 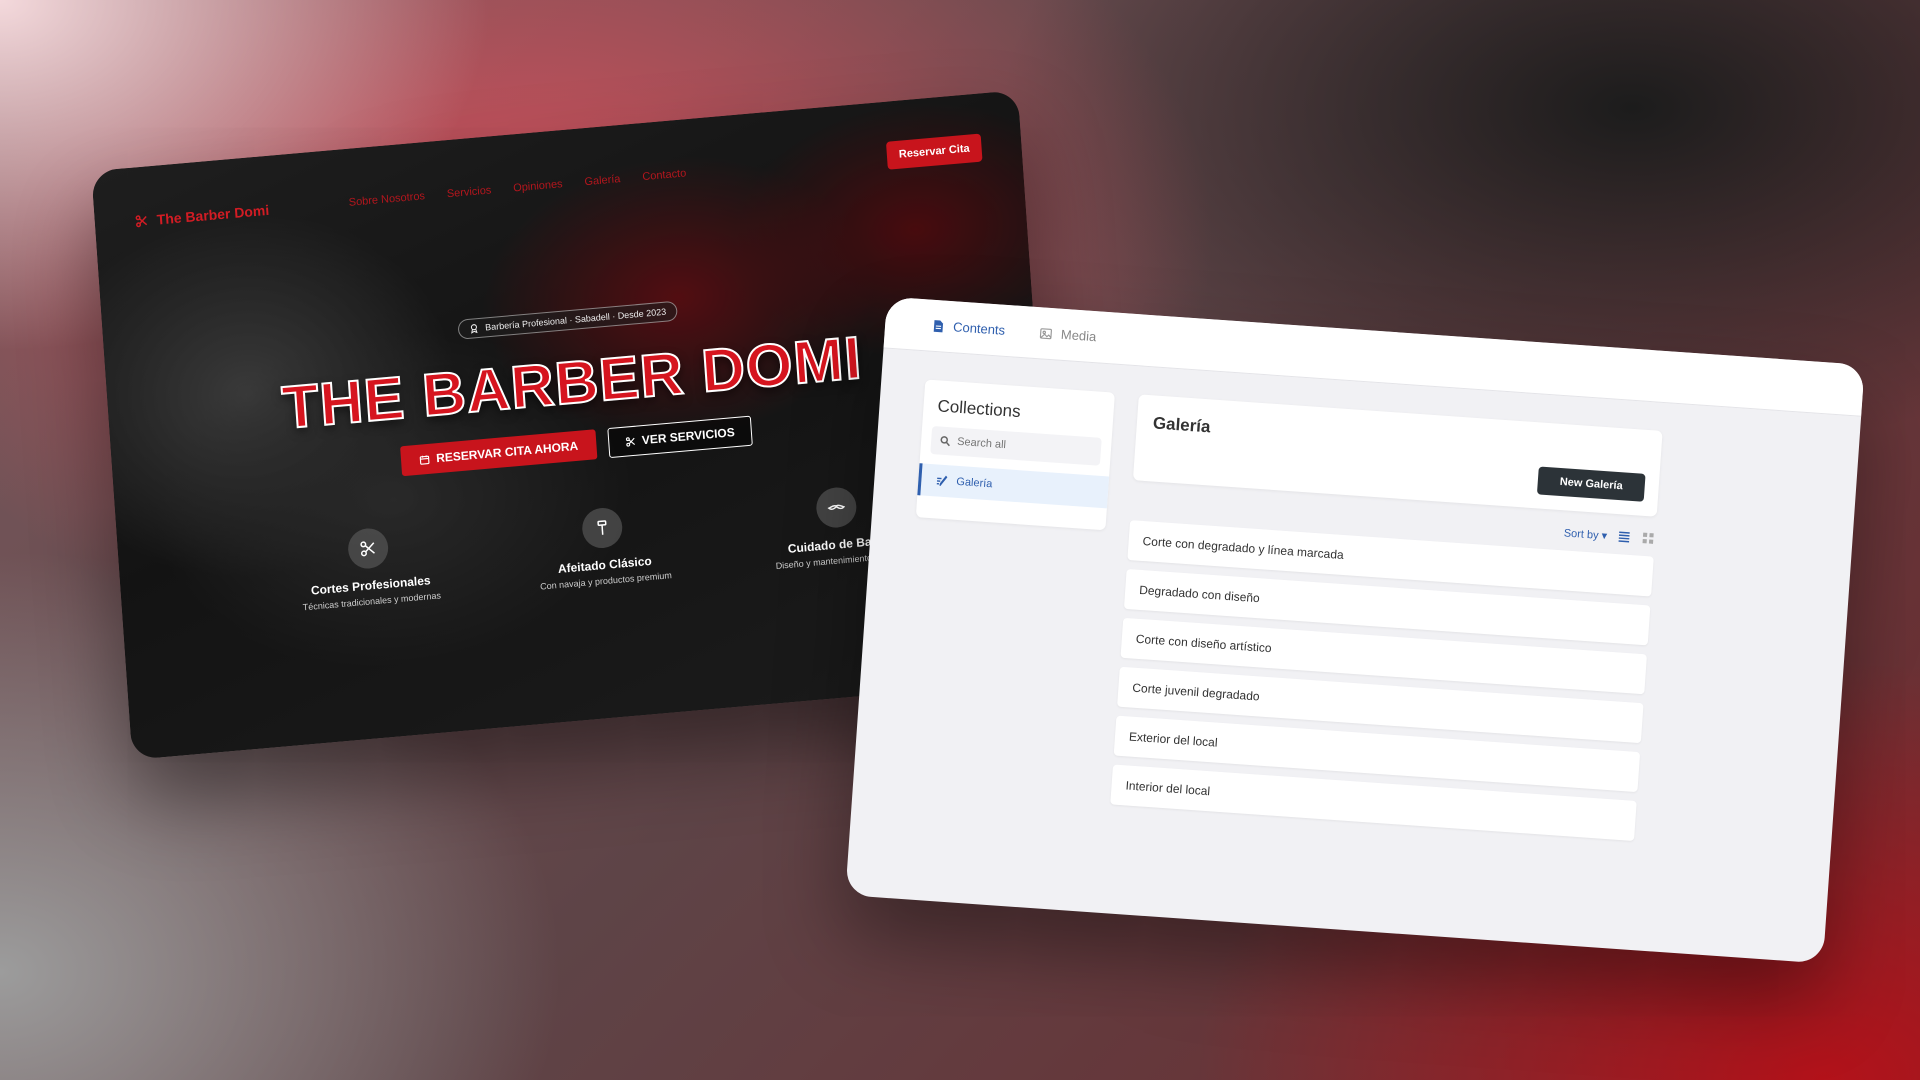 I want to click on reservar-cita-ahora-button: RESERVAR CITA AHORA, so click(x=499, y=453).